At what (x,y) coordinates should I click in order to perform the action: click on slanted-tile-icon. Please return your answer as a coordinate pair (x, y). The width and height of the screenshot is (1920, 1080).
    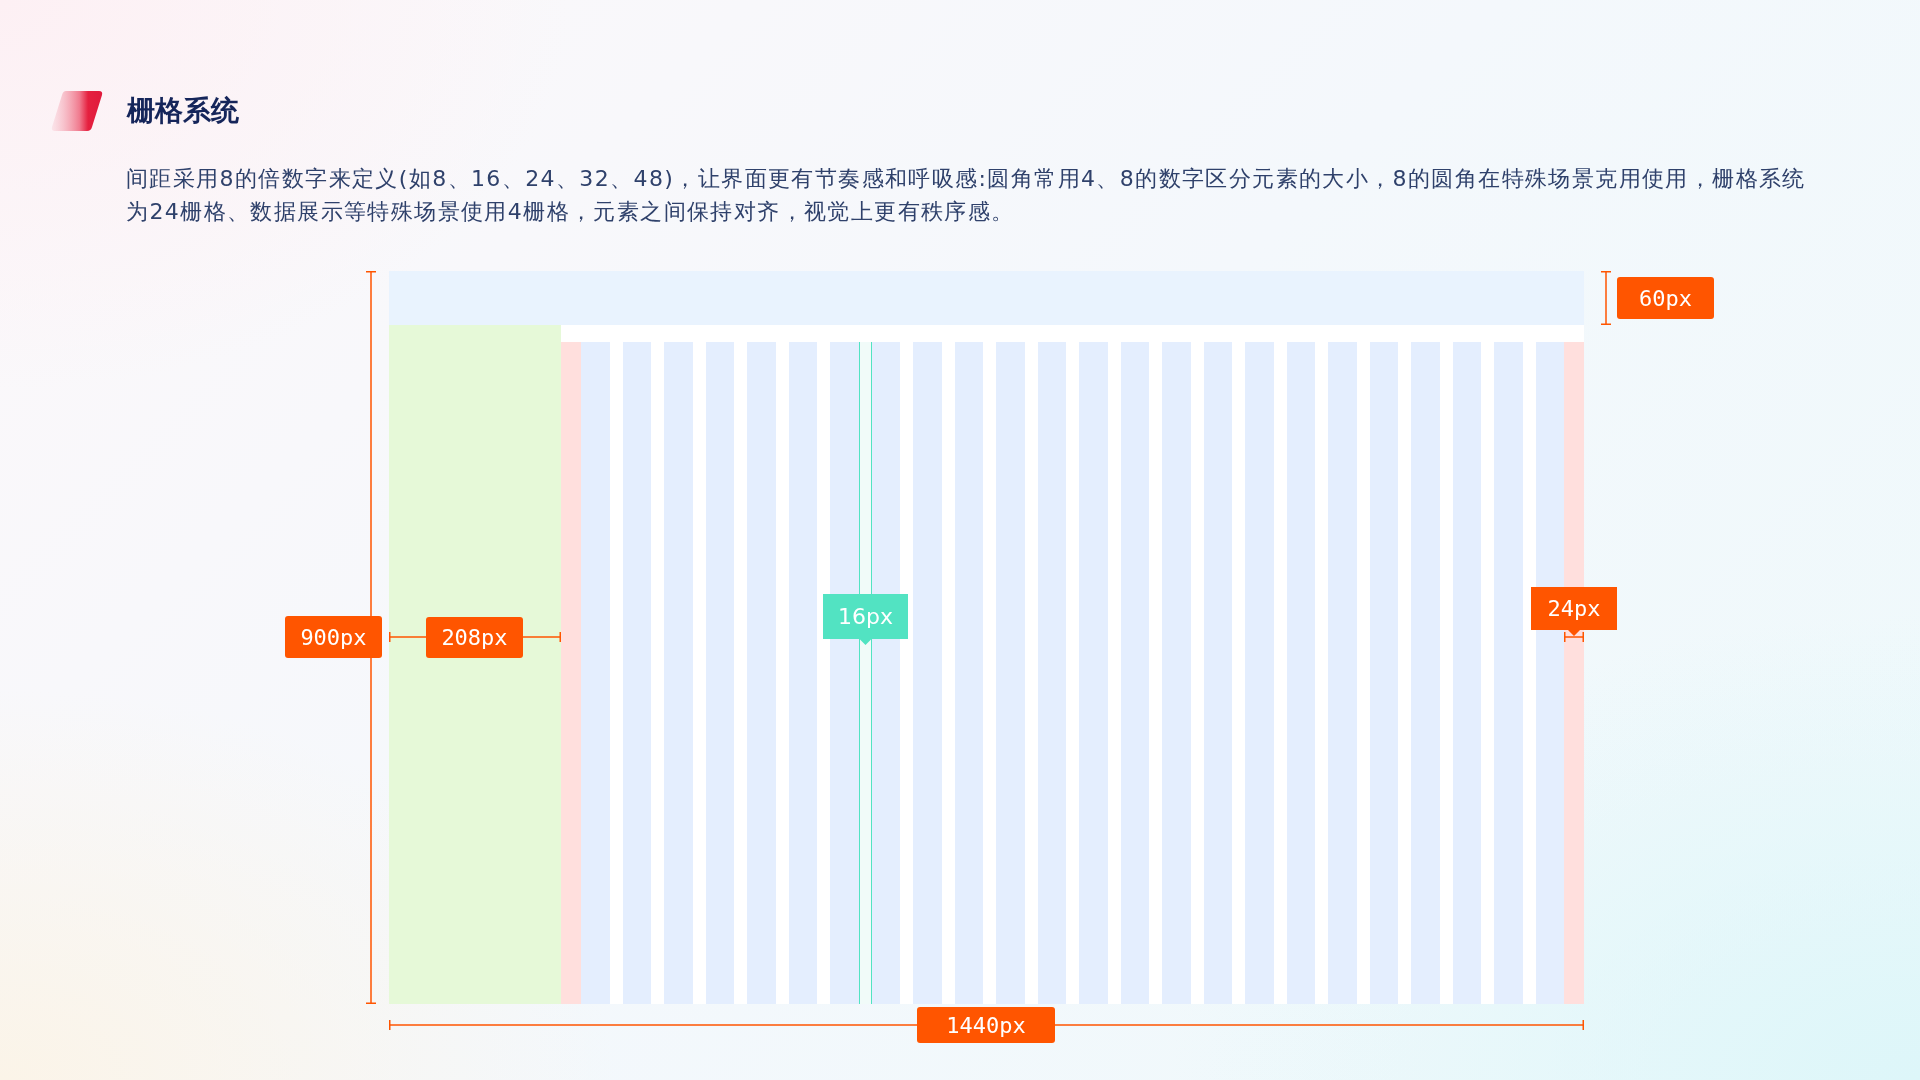
    Looking at the image, I should click on (77, 110).